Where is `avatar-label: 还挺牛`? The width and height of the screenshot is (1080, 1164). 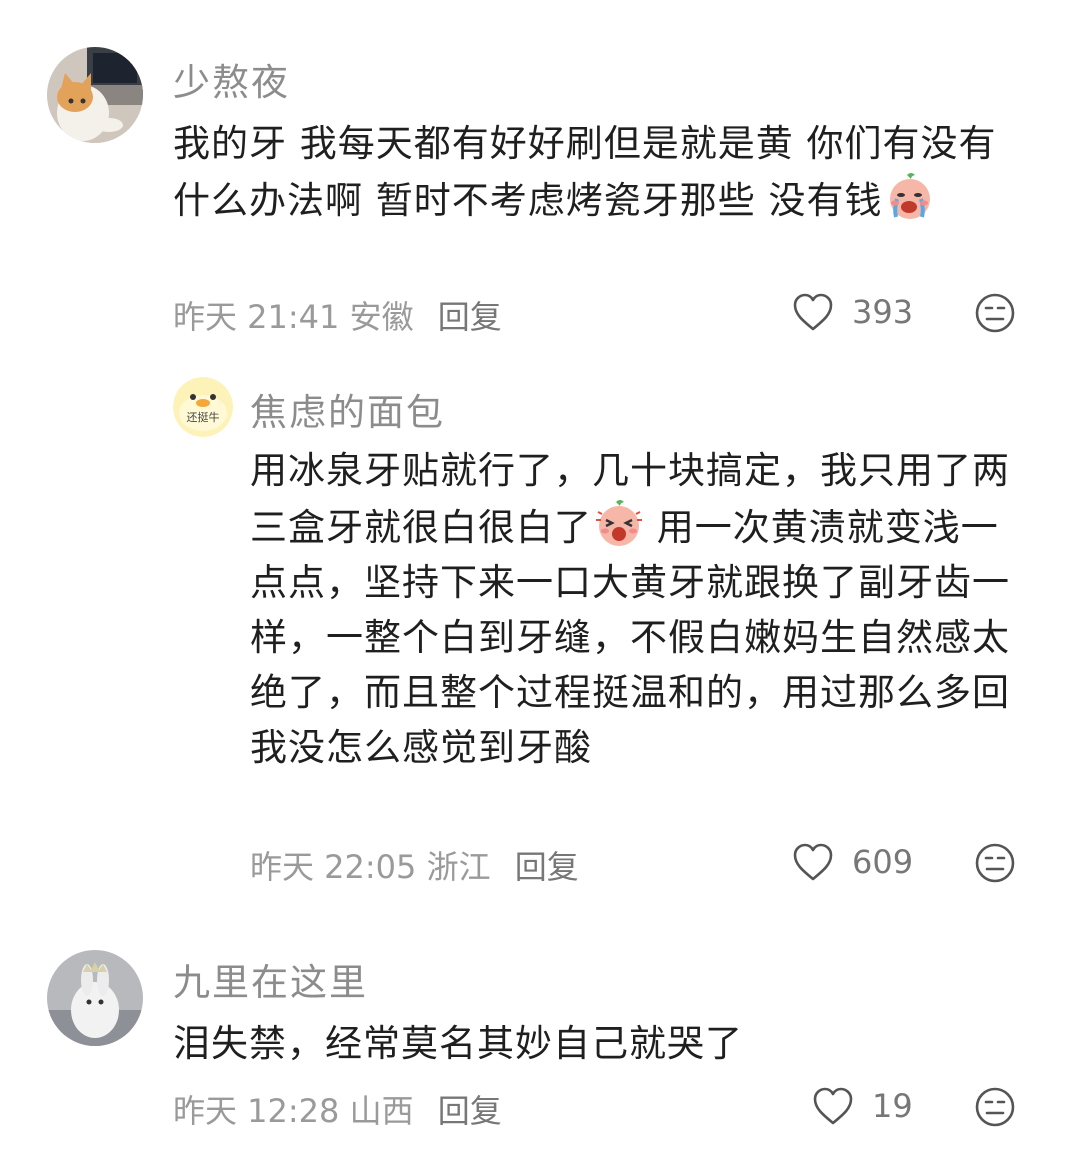
avatar-label: 还挺牛 is located at coordinates (203, 417).